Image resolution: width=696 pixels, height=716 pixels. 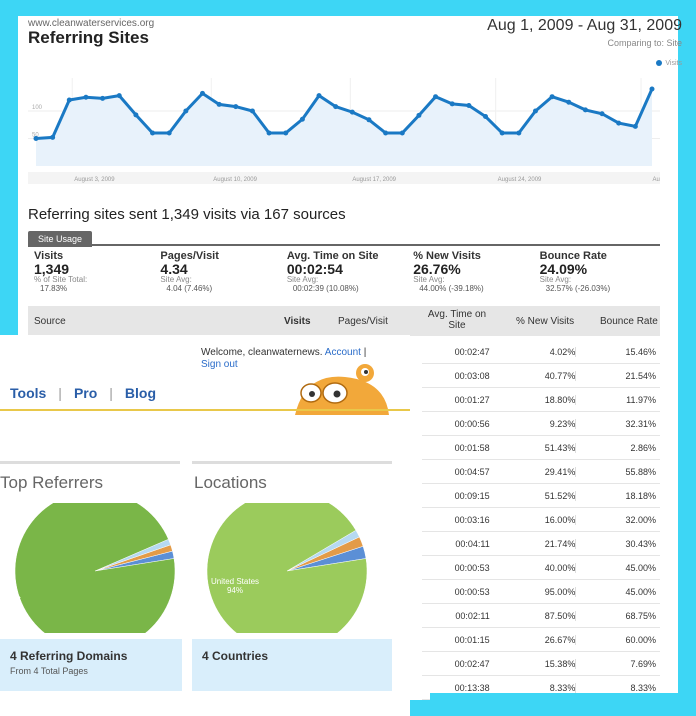 I want to click on cell-new-visits: 51.52%, so click(x=560, y=495).